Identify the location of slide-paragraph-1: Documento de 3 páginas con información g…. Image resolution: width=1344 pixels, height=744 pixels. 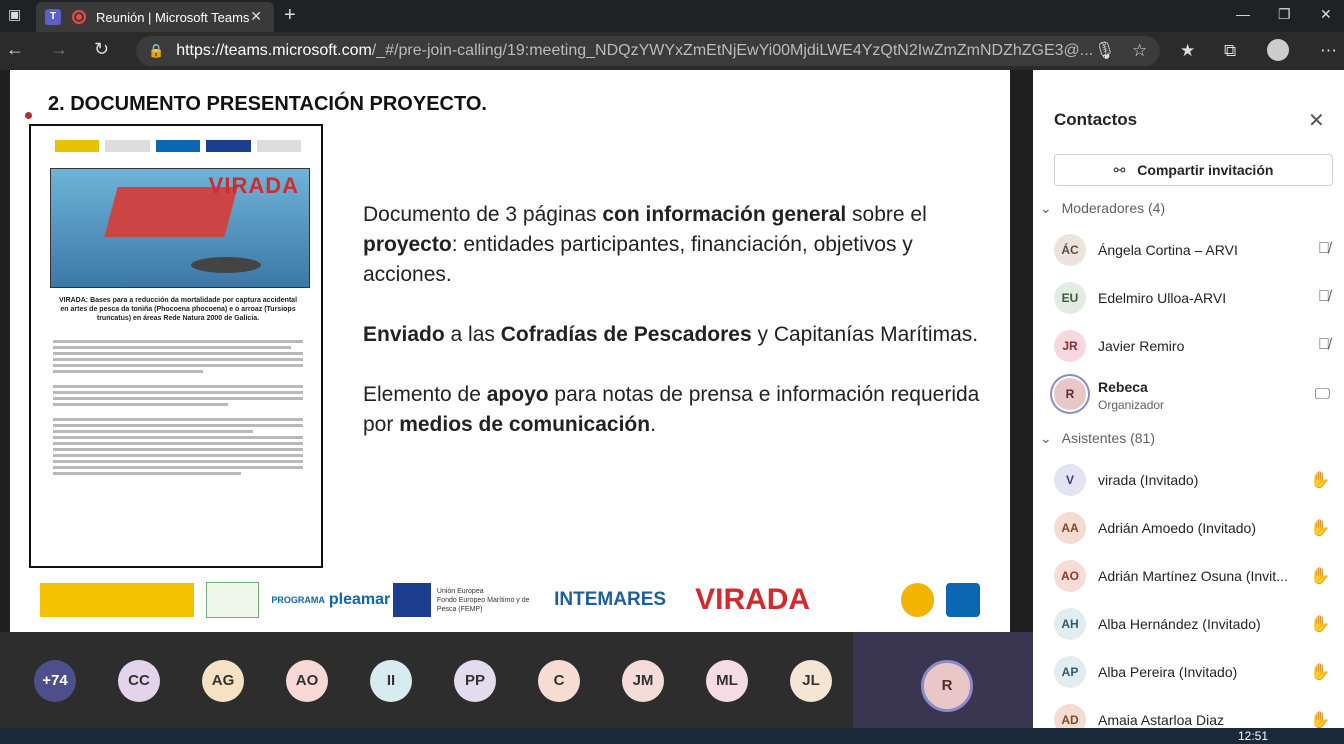
(645, 244).